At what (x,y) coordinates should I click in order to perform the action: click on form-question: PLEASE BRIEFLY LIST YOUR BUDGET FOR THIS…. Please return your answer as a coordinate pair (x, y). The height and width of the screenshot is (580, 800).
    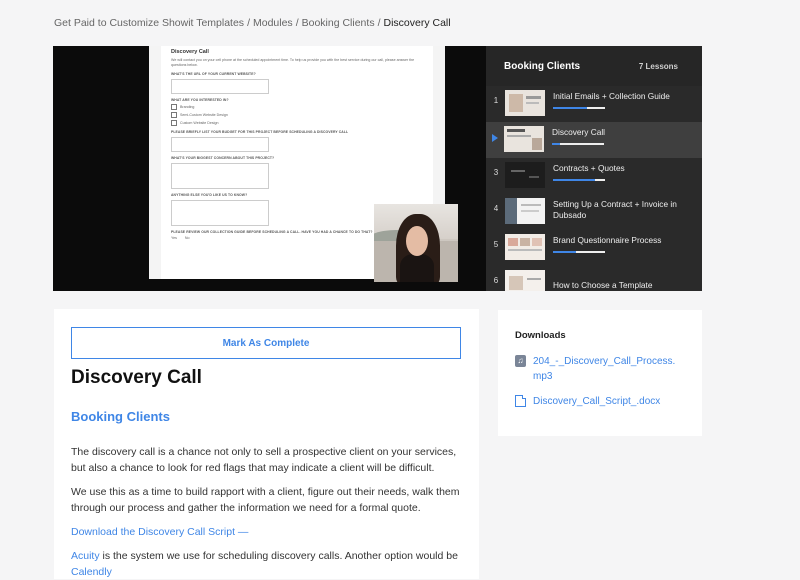
    Looking at the image, I should click on (260, 131).